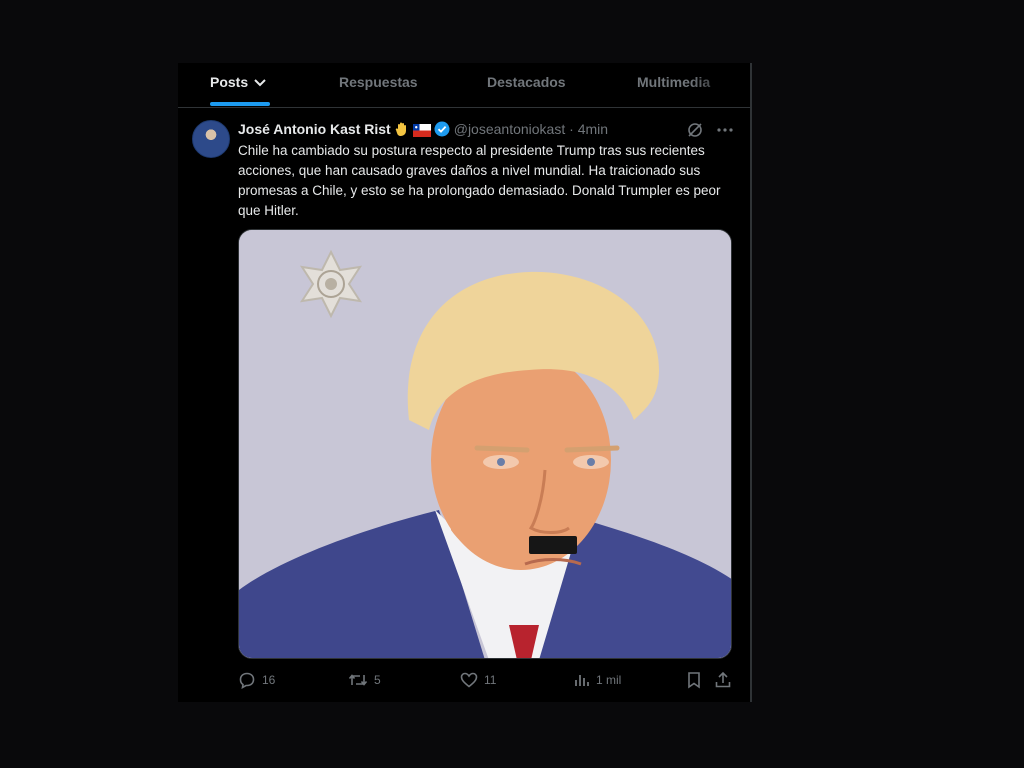 This screenshot has height=768, width=1024. I want to click on repost-button: 5, so click(364, 680).